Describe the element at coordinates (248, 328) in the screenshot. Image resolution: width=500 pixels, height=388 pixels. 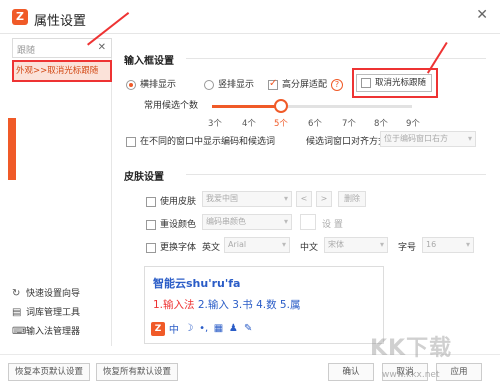
I see `wrench-icon: ✎` at that location.